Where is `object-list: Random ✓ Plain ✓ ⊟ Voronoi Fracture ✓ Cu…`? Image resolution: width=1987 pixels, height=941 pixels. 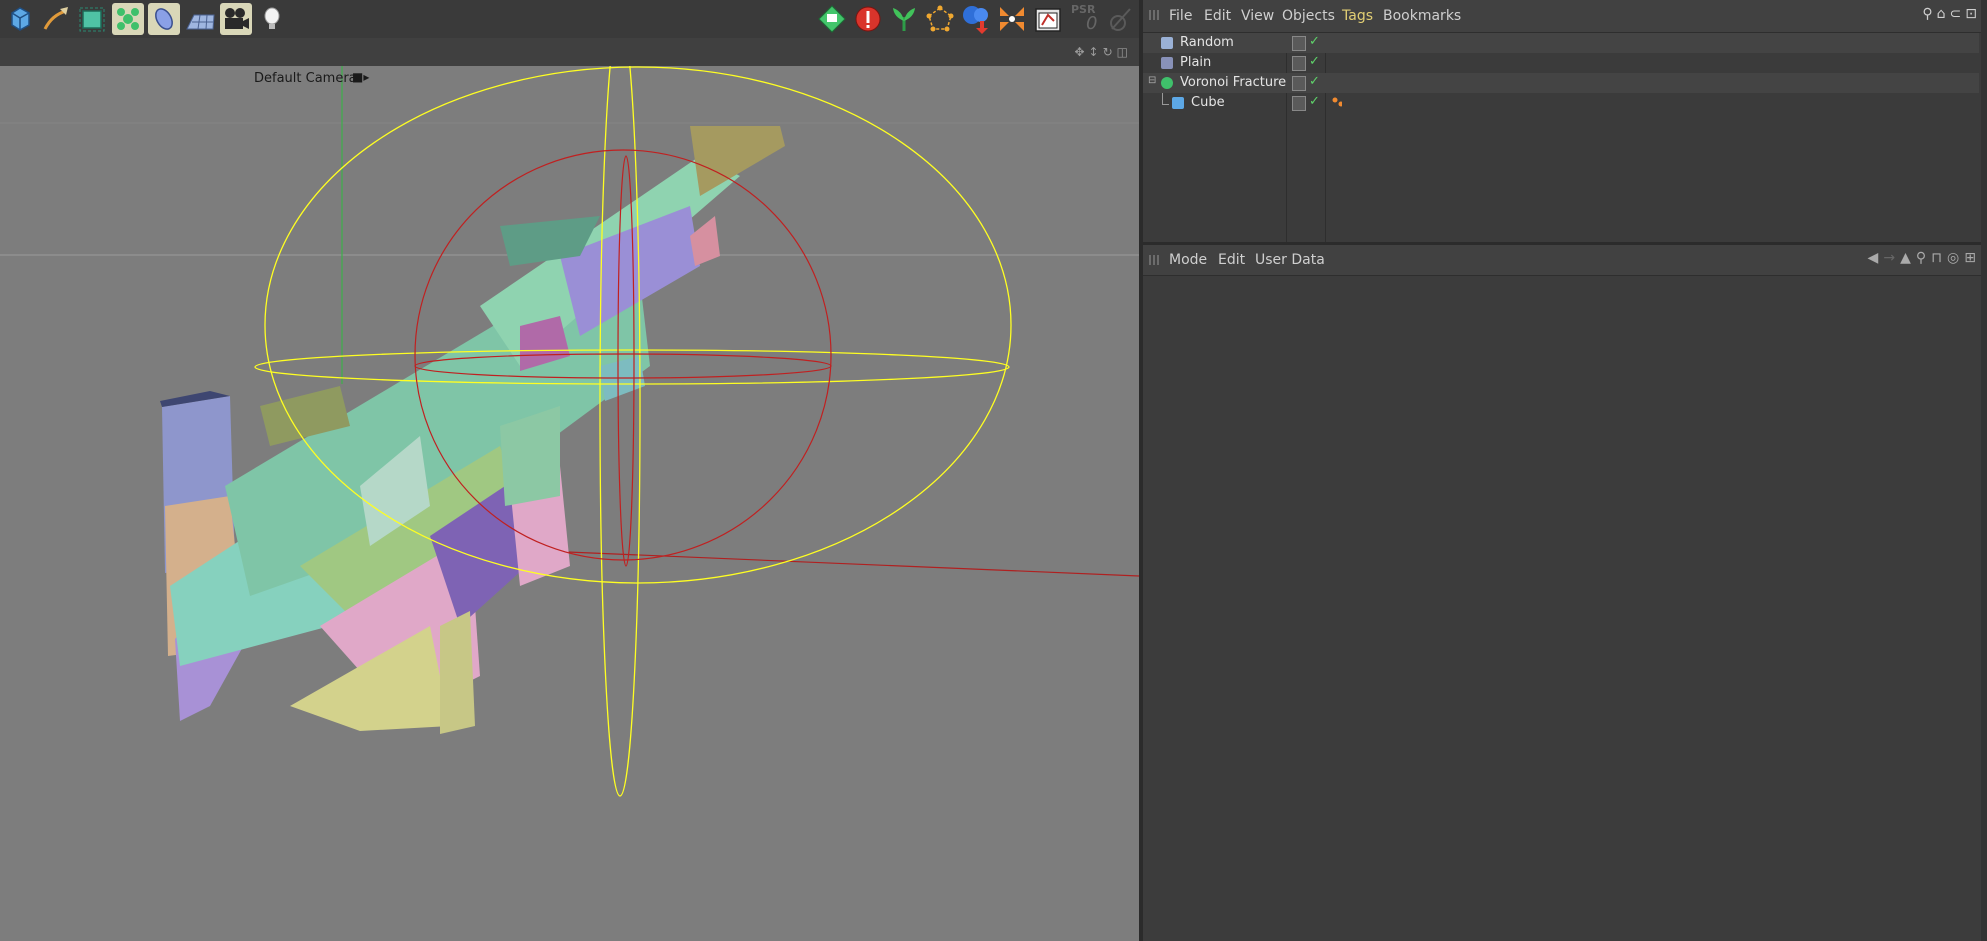 object-list: Random ✓ Plain ✓ ⊟ Voronoi Fracture ✓ Cu… is located at coordinates (1565, 137).